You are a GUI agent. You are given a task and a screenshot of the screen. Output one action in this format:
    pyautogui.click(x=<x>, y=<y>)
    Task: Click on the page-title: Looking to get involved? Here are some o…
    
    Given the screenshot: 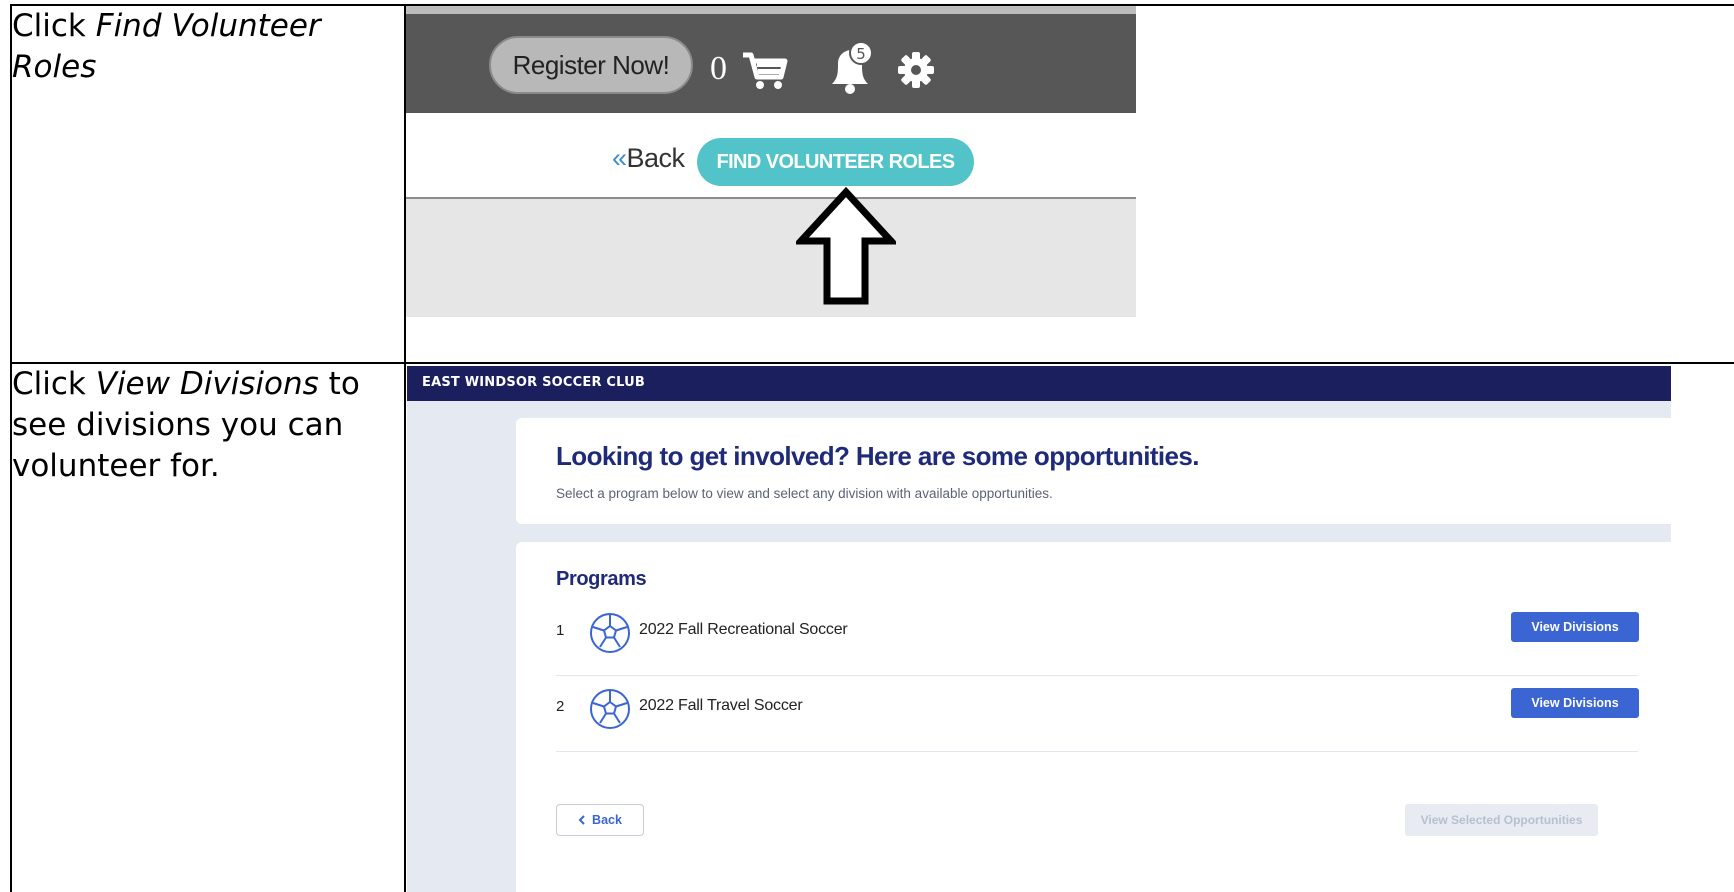 What is the action you would take?
    pyautogui.click(x=877, y=456)
    